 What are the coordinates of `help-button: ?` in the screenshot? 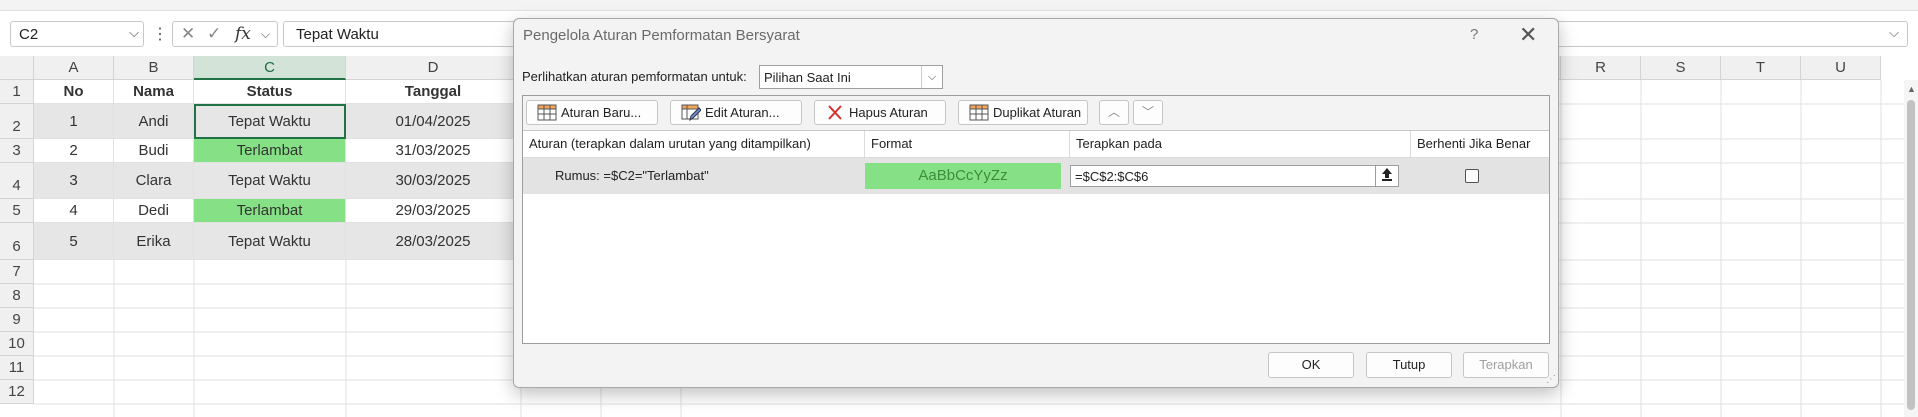 It's located at (1474, 34).